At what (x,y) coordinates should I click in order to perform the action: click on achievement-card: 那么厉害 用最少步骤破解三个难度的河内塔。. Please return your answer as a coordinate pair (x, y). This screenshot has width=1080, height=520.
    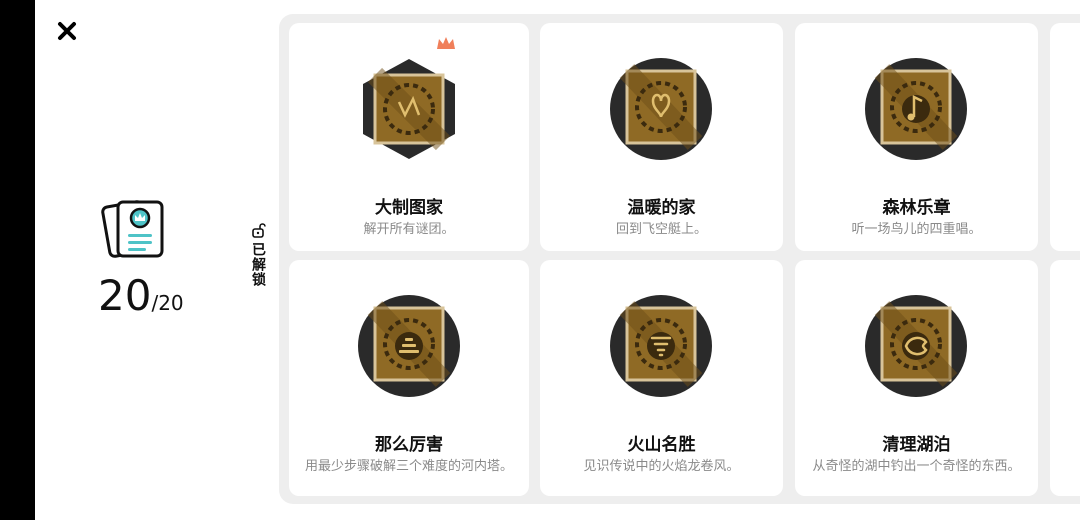
    Looking at the image, I should click on (409, 378).